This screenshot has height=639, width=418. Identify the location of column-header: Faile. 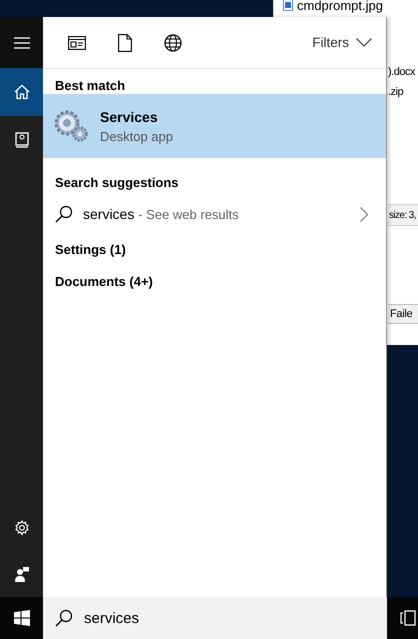
(403, 314).